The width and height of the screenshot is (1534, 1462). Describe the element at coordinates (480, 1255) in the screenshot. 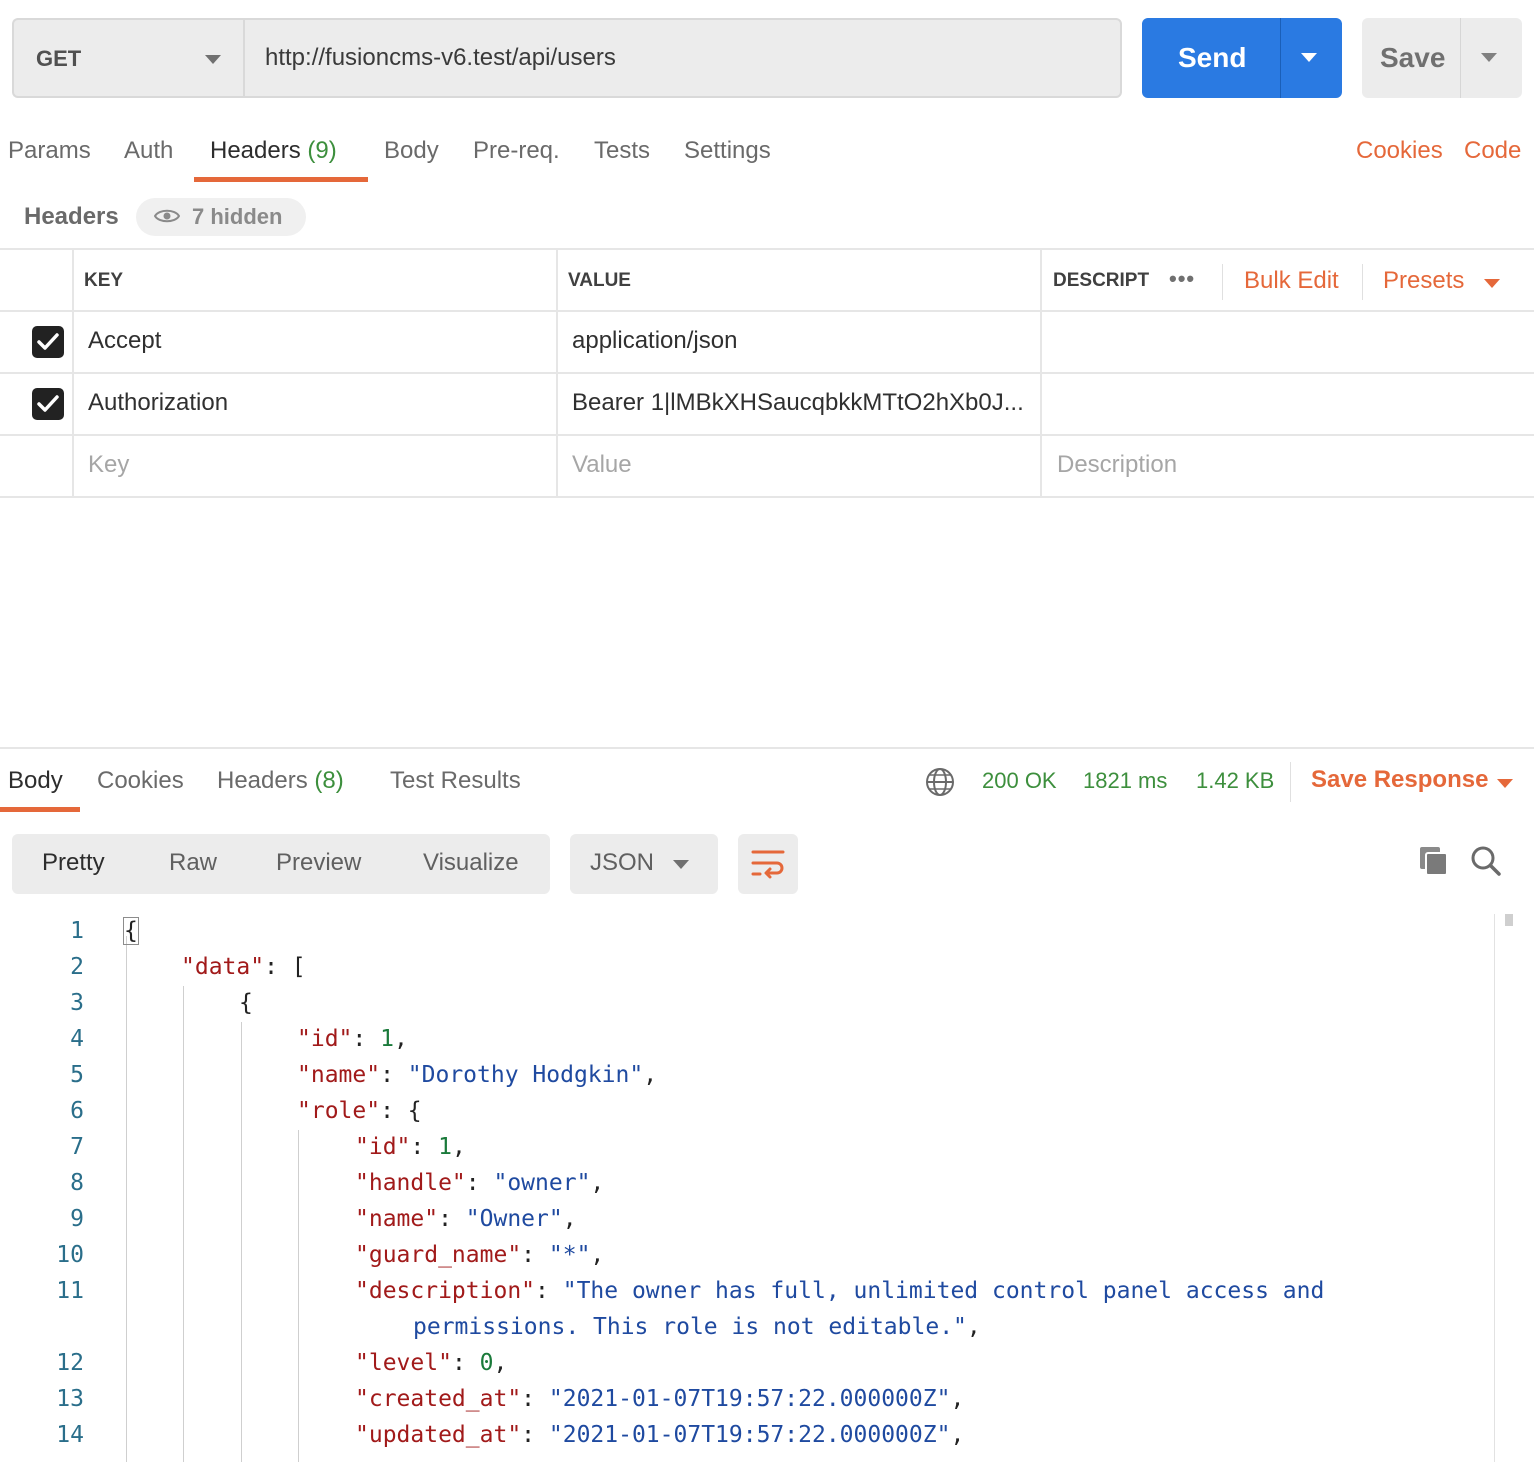

I see `code-line: "guard_name": "*",` at that location.